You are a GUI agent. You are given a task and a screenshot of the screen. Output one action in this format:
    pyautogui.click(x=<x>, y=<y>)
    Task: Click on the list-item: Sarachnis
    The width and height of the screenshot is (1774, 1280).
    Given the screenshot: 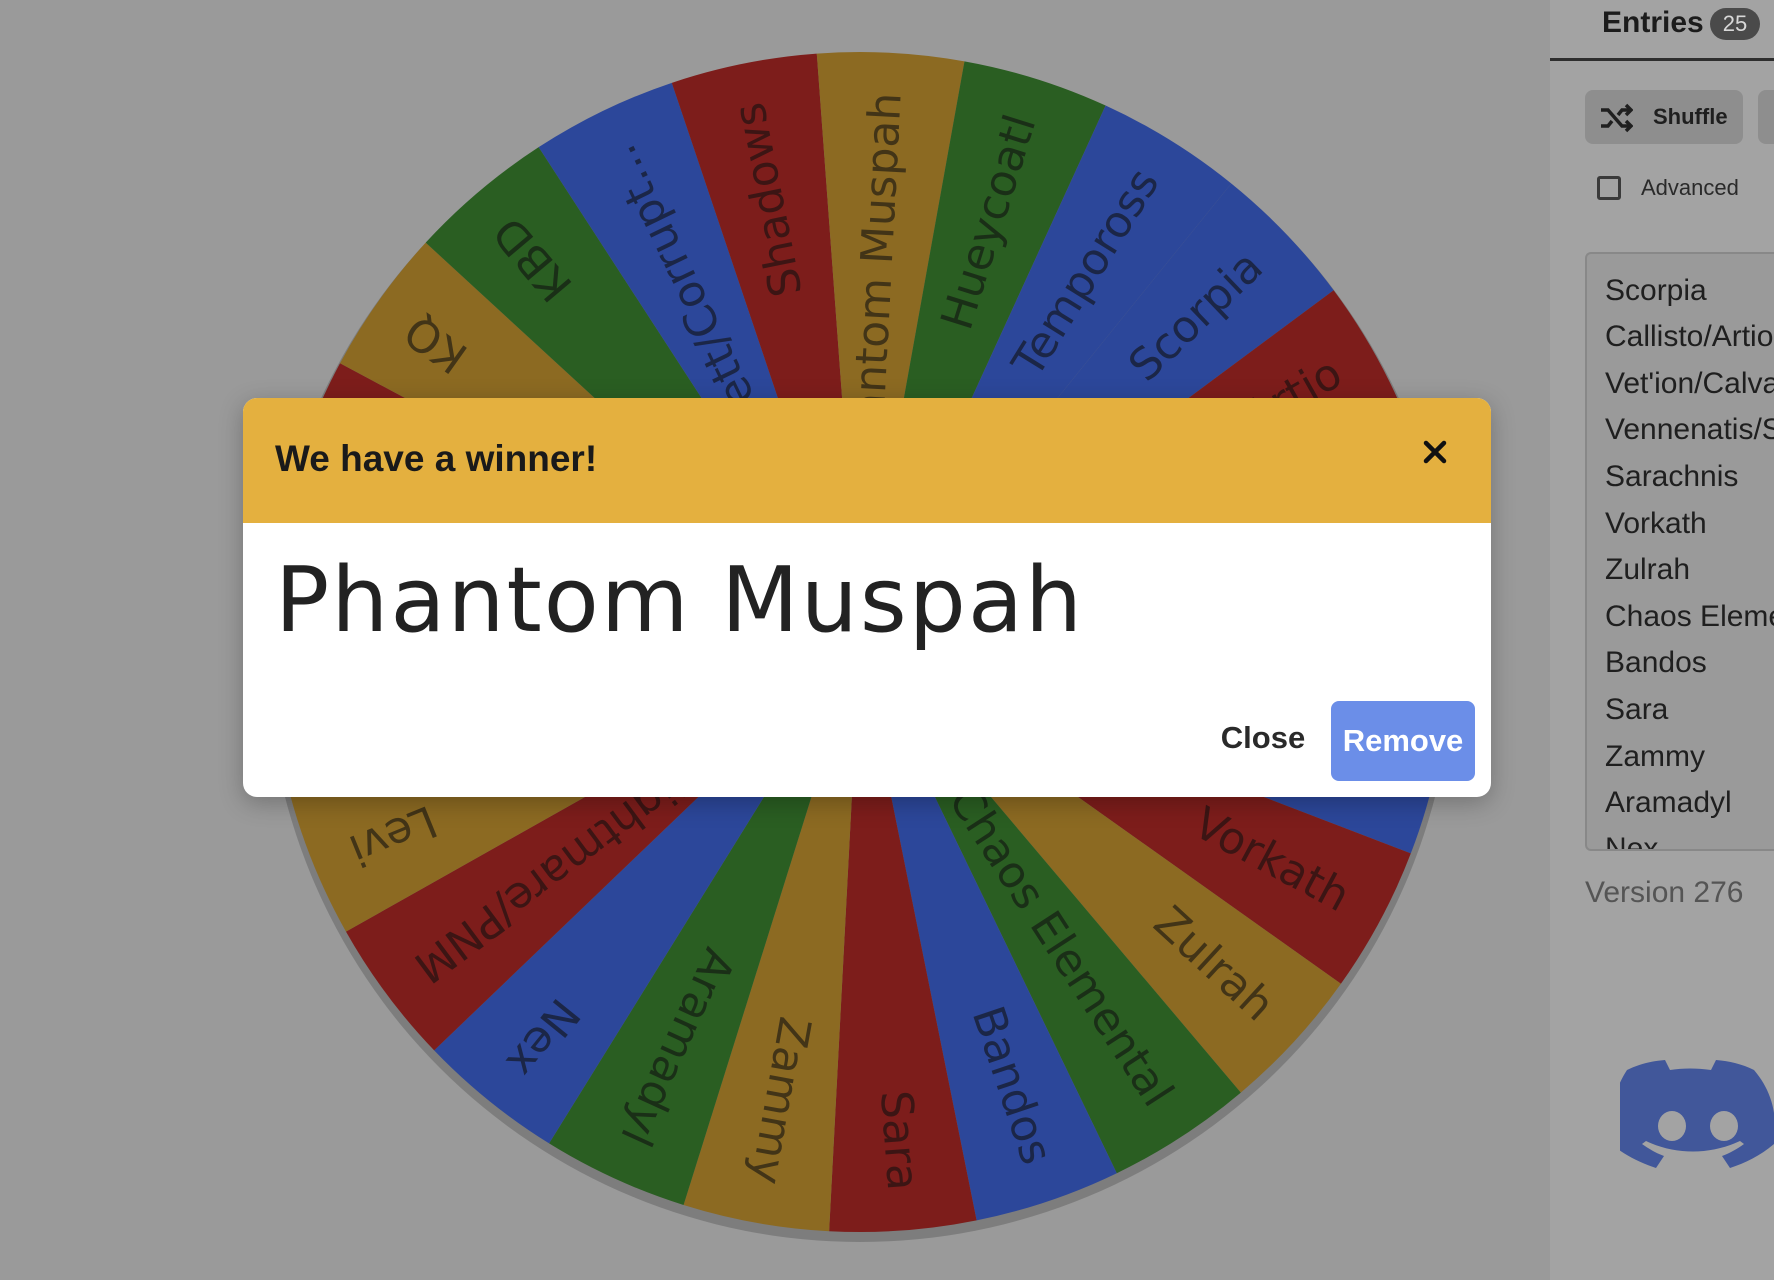 What is the action you would take?
    pyautogui.click(x=1672, y=476)
    